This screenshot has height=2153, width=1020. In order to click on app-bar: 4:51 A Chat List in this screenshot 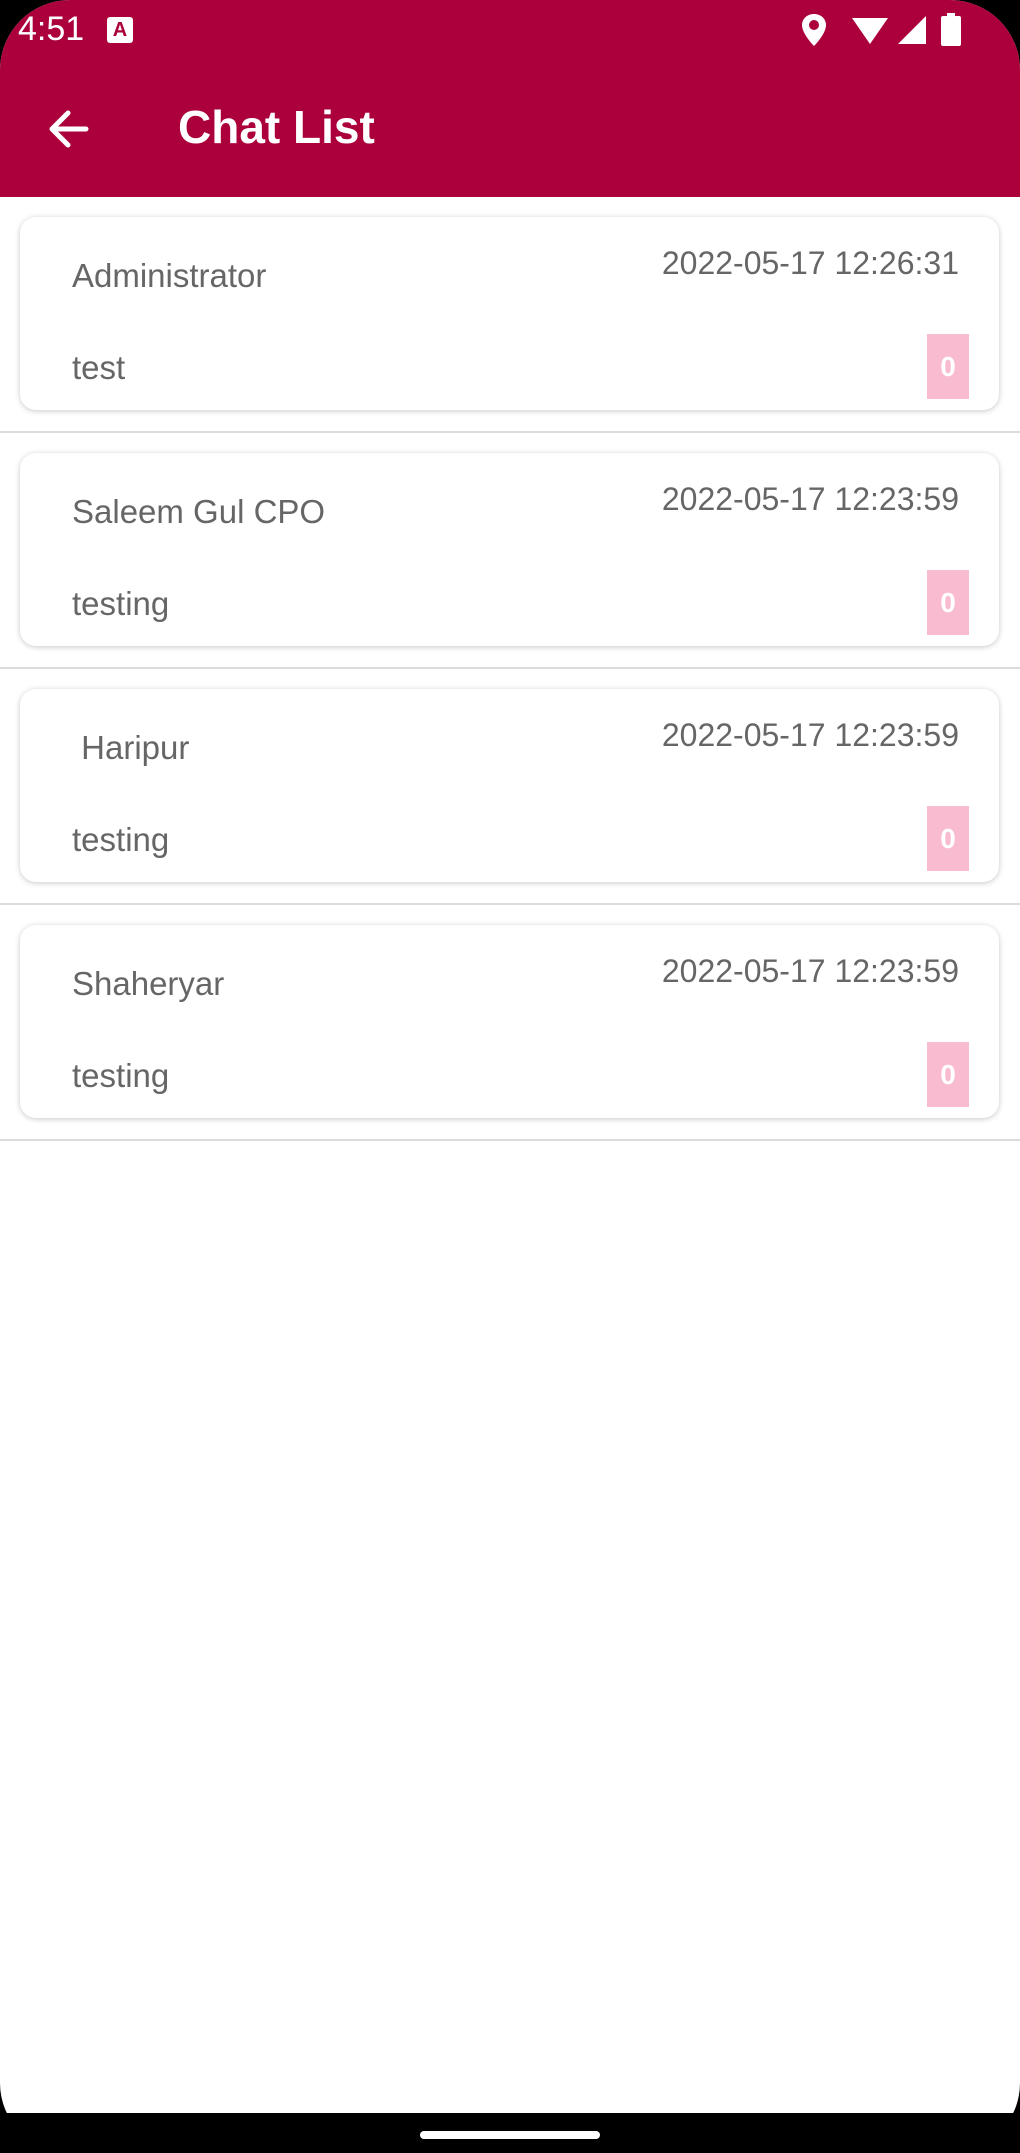, I will do `click(510, 98)`.